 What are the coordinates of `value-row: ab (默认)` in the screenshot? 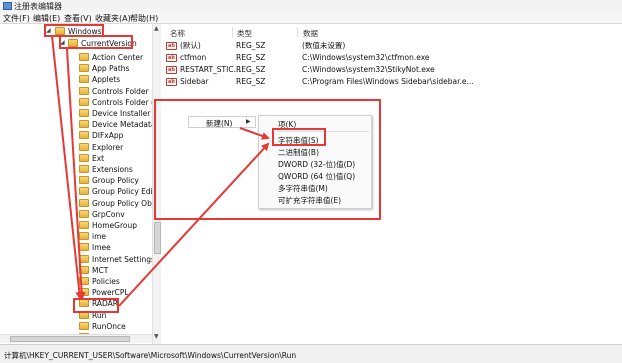 It's located at (183, 45).